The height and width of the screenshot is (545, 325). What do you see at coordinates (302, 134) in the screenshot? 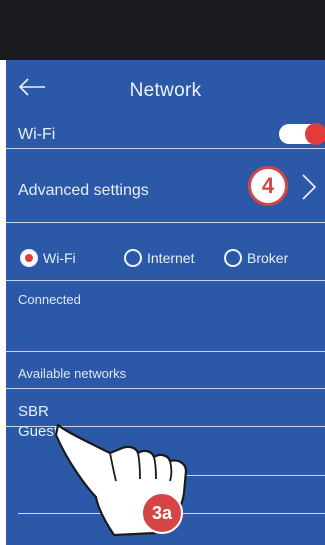
I see `wifi-toggle` at bounding box center [302, 134].